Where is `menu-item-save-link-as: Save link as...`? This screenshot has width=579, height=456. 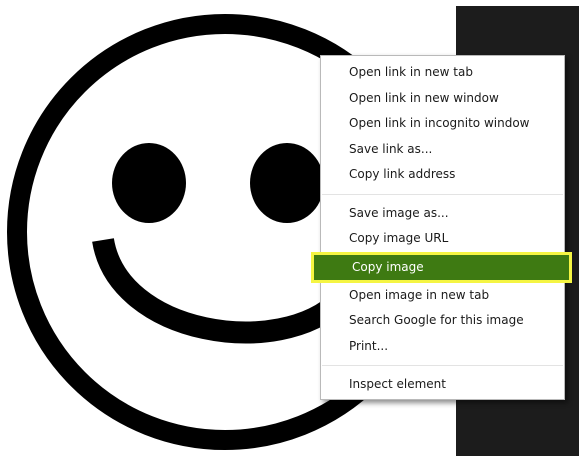 menu-item-save-link-as: Save link as... is located at coordinates (442, 150).